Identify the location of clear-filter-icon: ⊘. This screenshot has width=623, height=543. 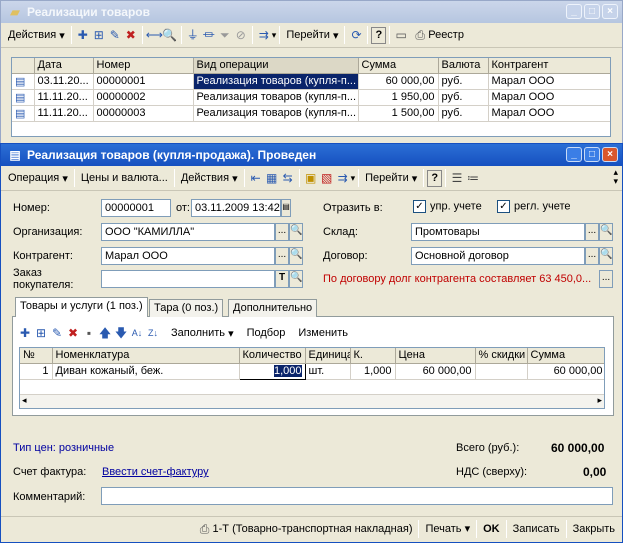
(241, 35).